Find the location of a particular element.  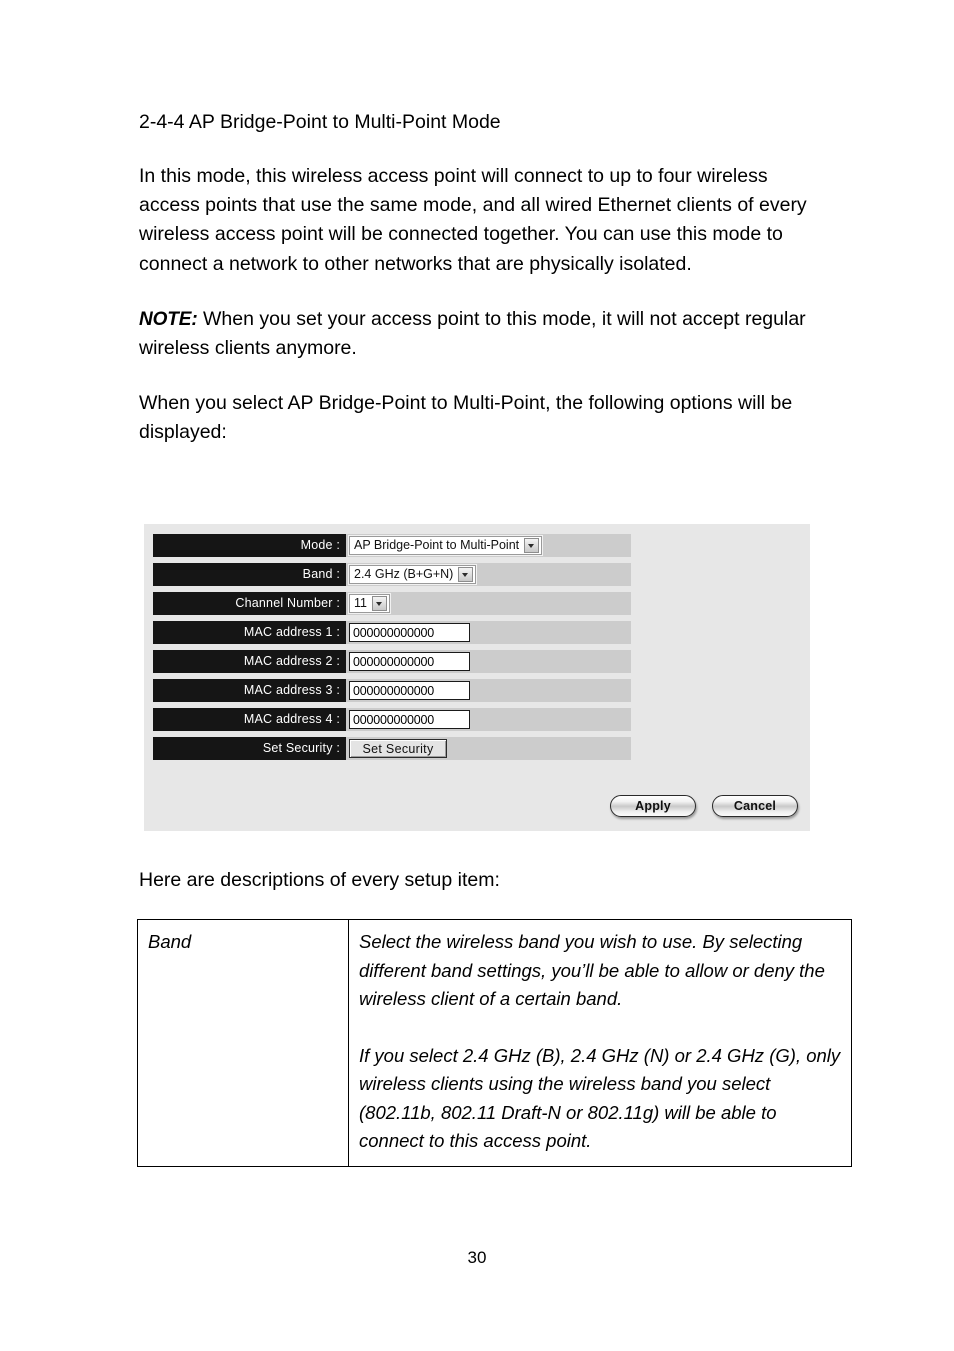

mode-select: AP Bridge-Point to Multi-Point is located at coordinates (446, 545).